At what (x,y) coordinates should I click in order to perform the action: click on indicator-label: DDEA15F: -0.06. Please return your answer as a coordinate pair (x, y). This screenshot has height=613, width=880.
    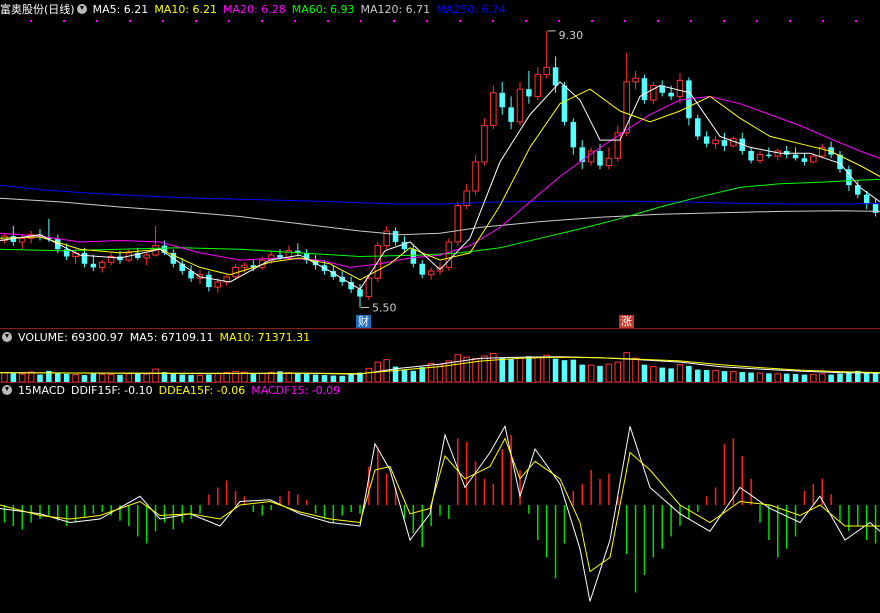
    Looking at the image, I should click on (202, 390).